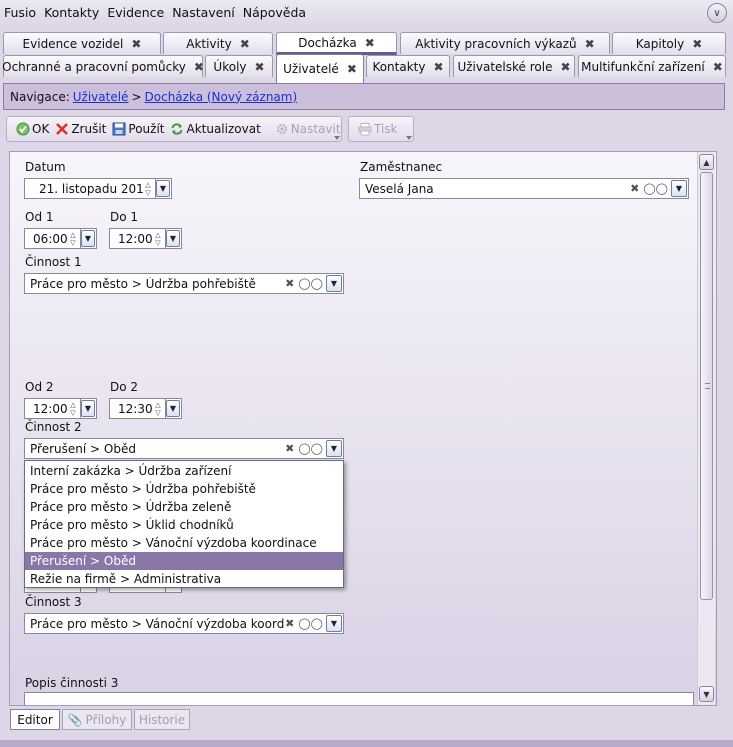 The width and height of the screenshot is (733, 747). What do you see at coordinates (135, 13) in the screenshot?
I see `menu-evidence: Evidence` at bounding box center [135, 13].